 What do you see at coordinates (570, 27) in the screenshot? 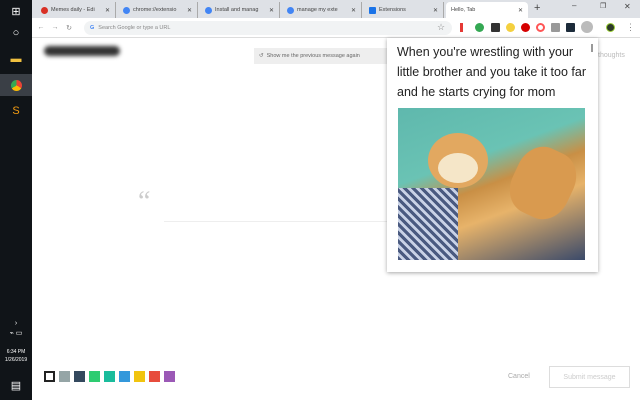
I see `extension-dark-icon` at bounding box center [570, 27].